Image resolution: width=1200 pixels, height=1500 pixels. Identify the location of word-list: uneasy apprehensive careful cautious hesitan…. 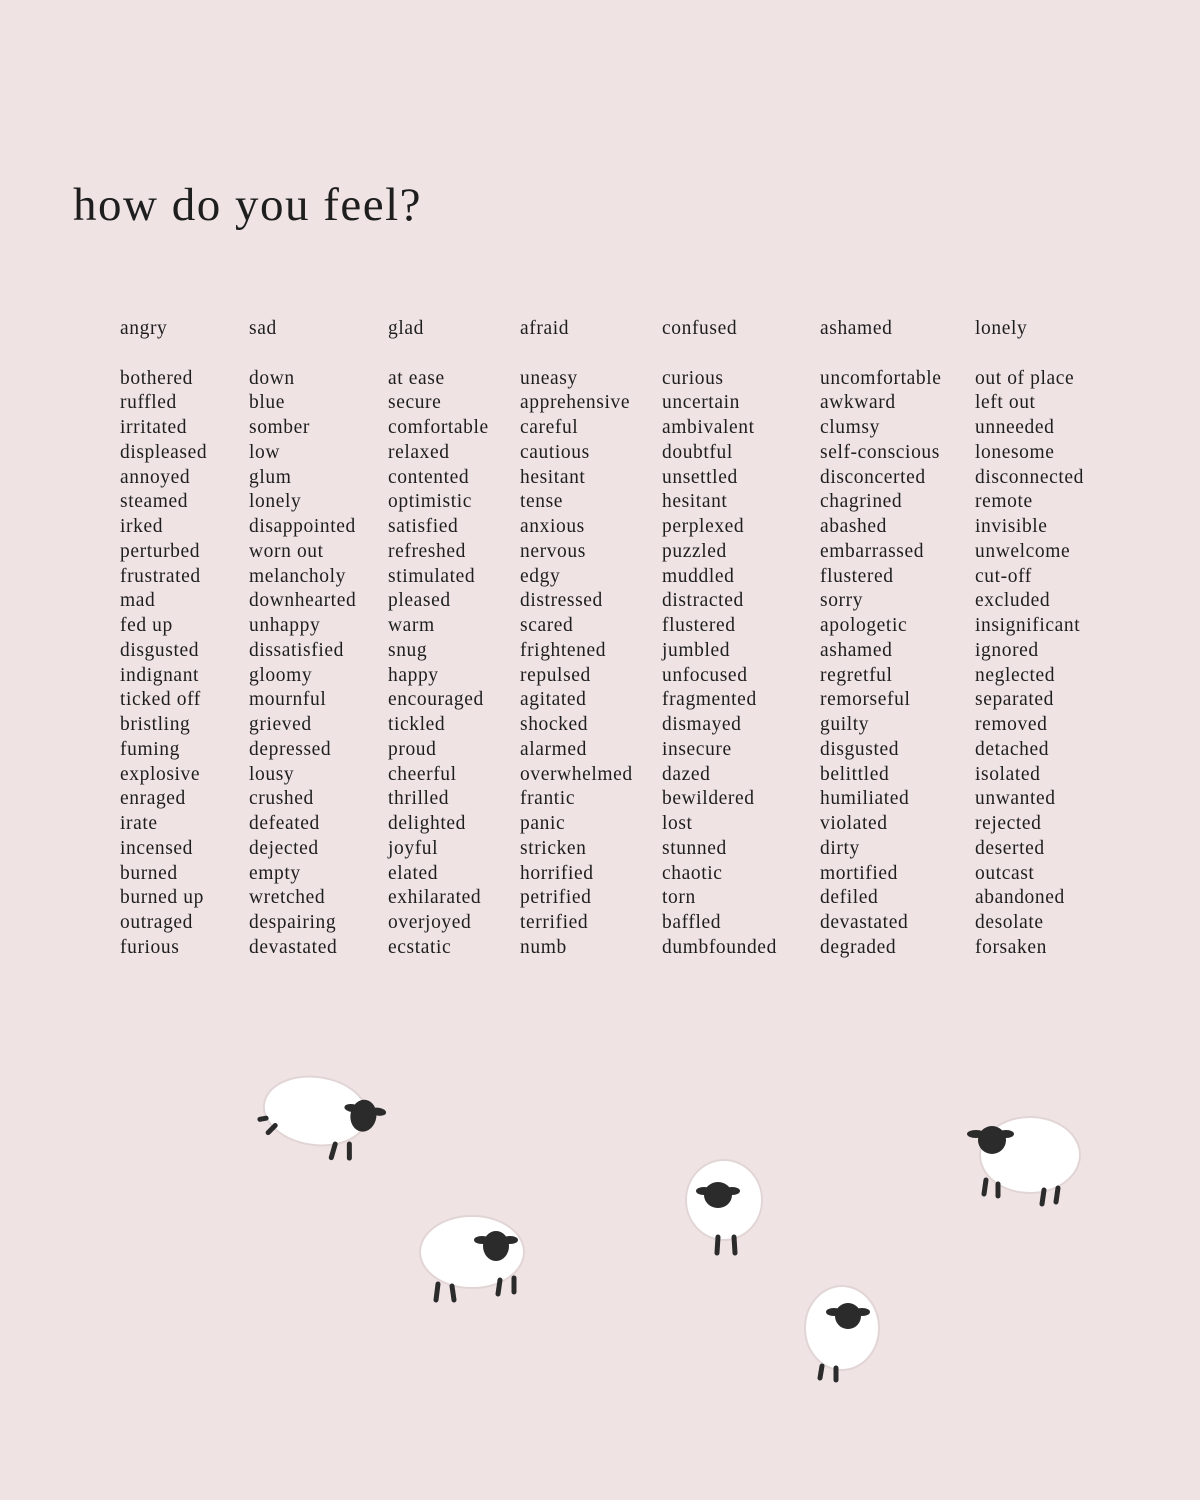
(576, 664).